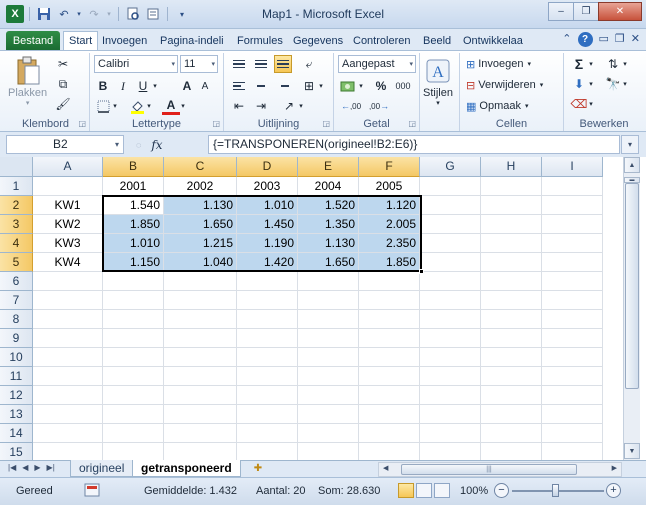 This screenshot has height=505, width=646. I want to click on cell-e11, so click(328, 376).